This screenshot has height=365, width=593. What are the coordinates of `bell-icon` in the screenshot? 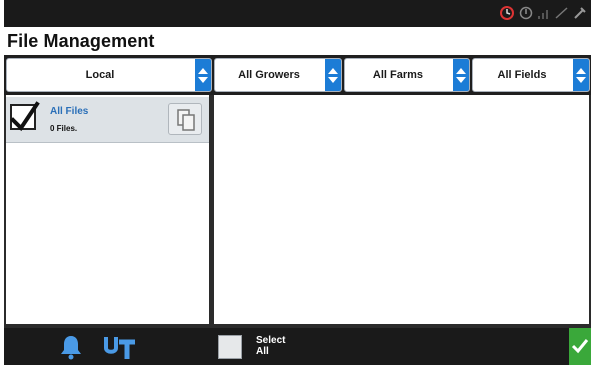 It's located at (71, 349).